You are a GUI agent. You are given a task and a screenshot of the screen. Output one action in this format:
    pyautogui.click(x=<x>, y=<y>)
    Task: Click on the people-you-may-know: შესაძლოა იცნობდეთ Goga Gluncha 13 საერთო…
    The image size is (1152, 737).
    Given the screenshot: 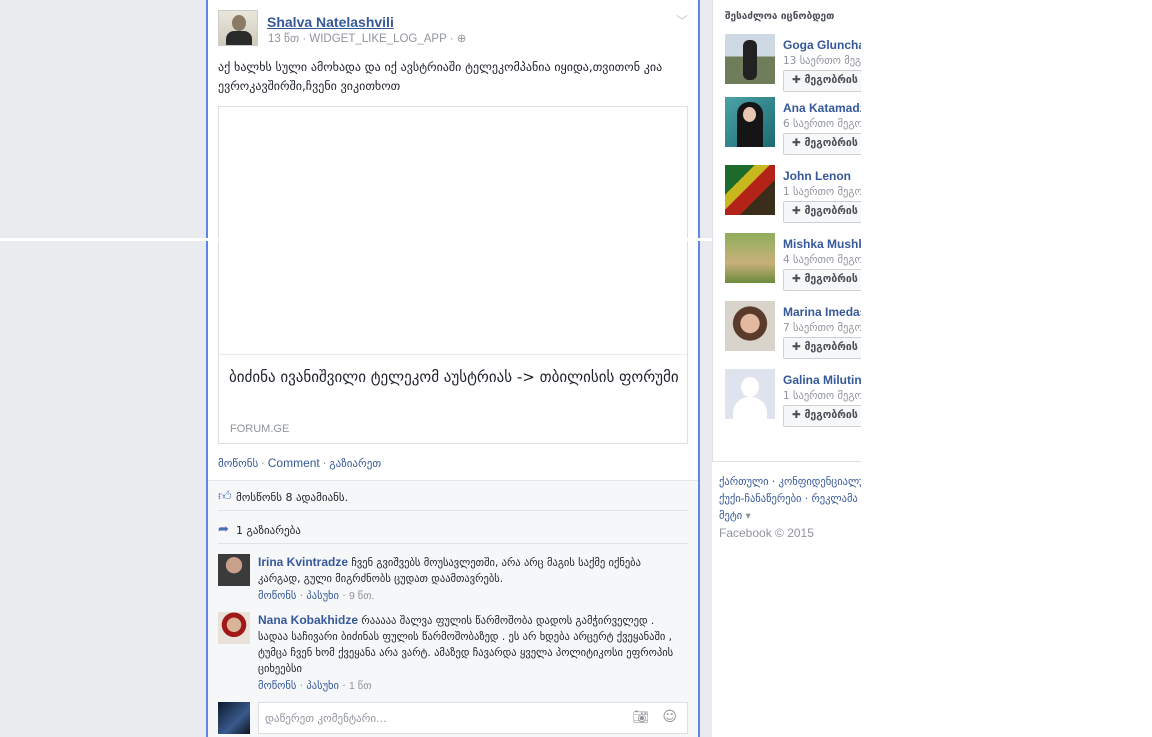 What is the action you would take?
    pyautogui.click(x=786, y=231)
    